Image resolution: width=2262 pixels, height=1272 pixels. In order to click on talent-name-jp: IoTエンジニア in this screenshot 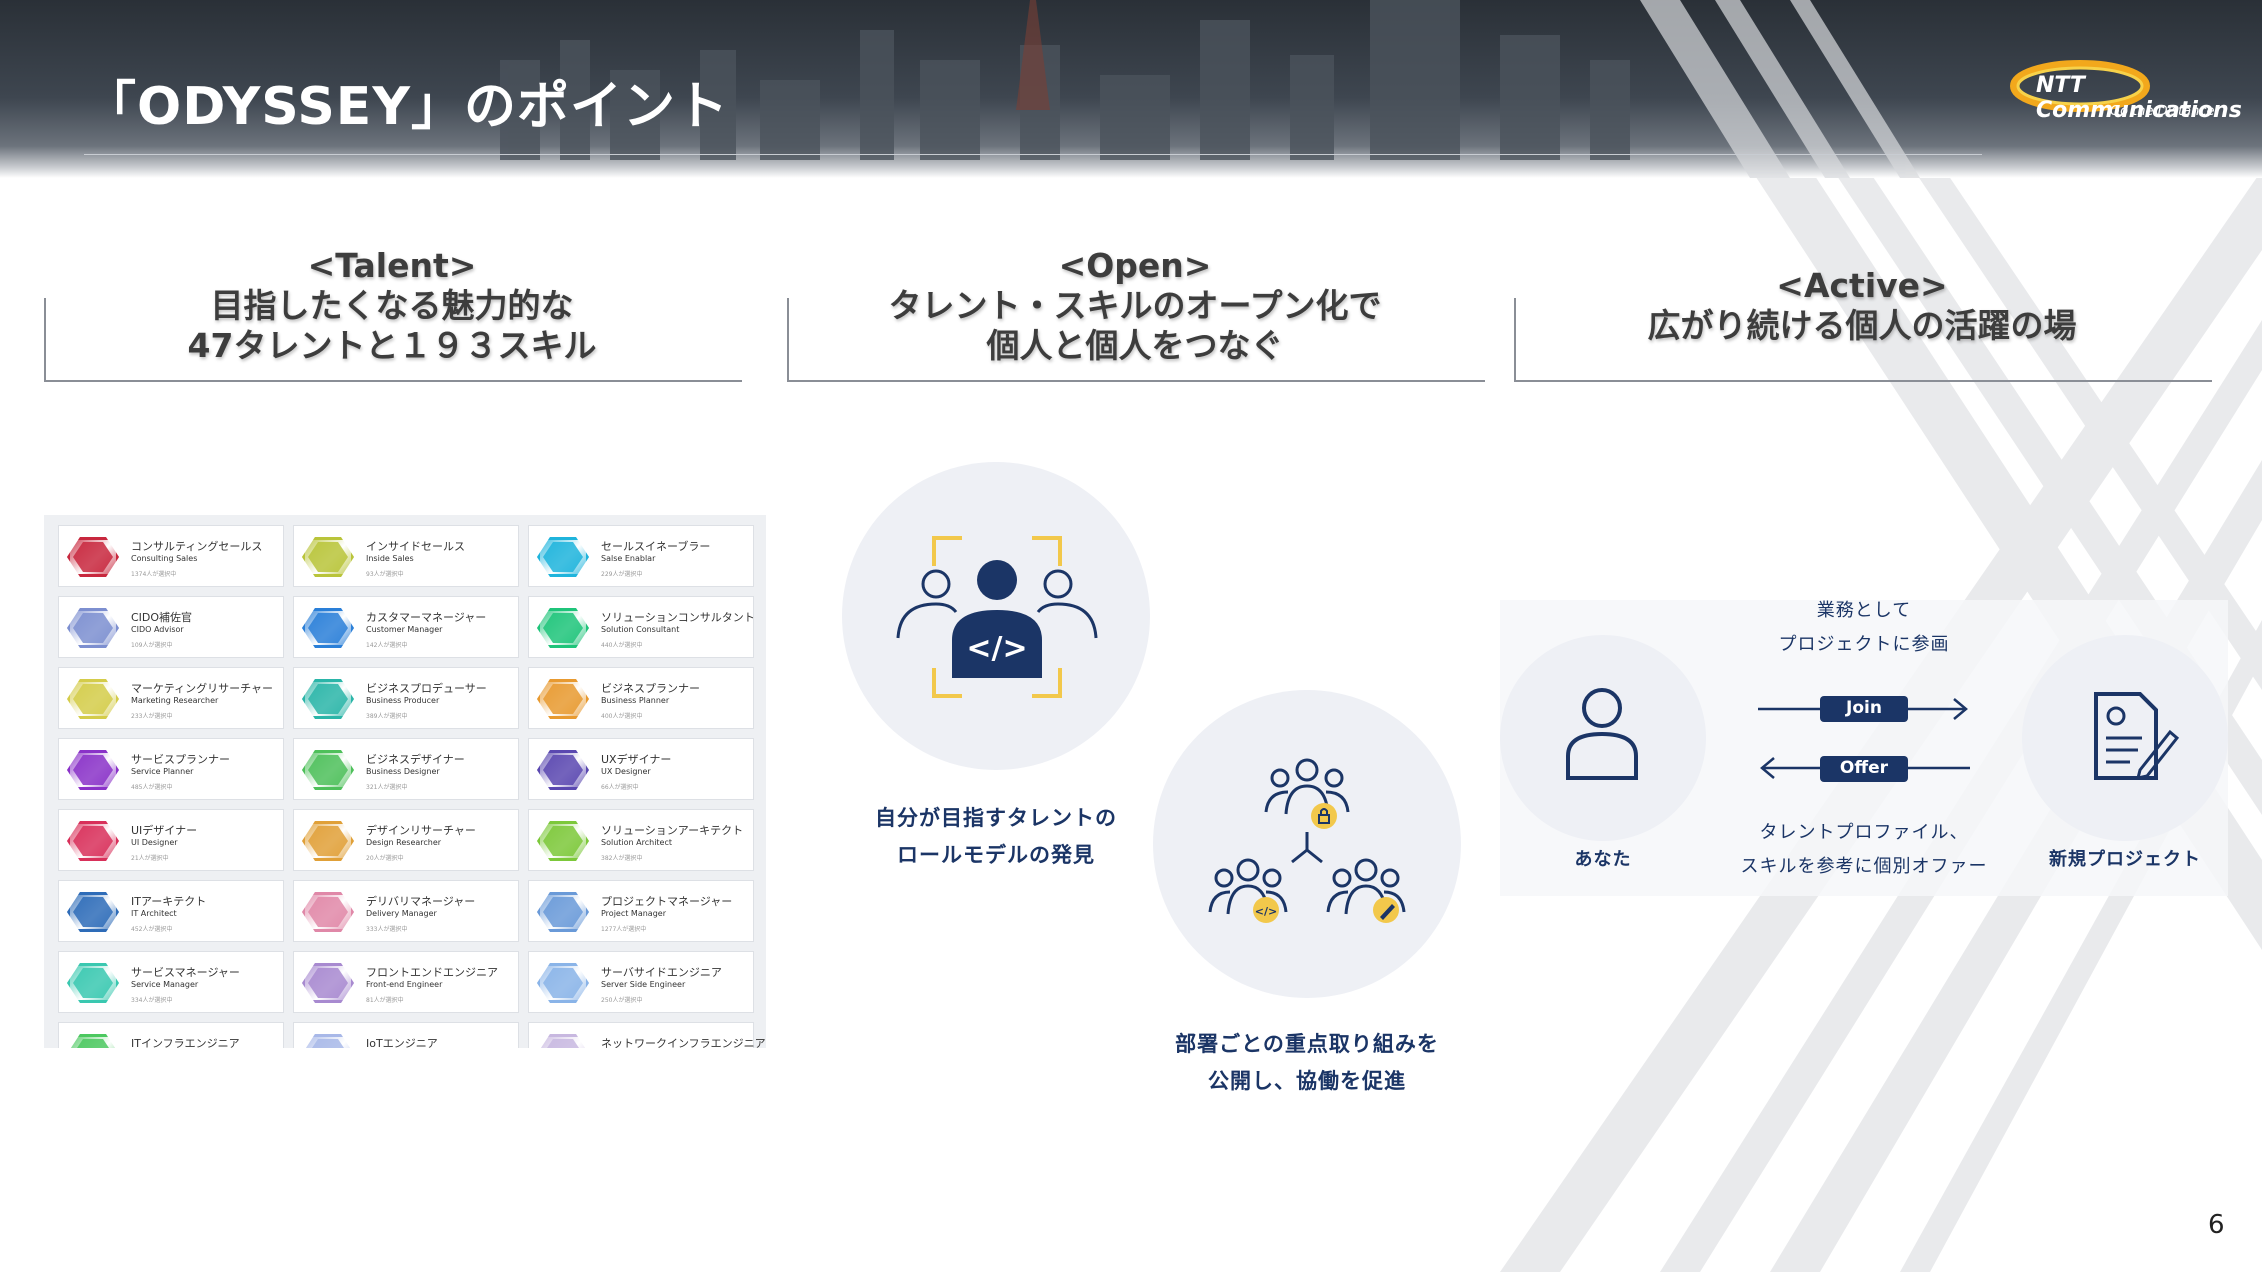, I will do `click(402, 1042)`.